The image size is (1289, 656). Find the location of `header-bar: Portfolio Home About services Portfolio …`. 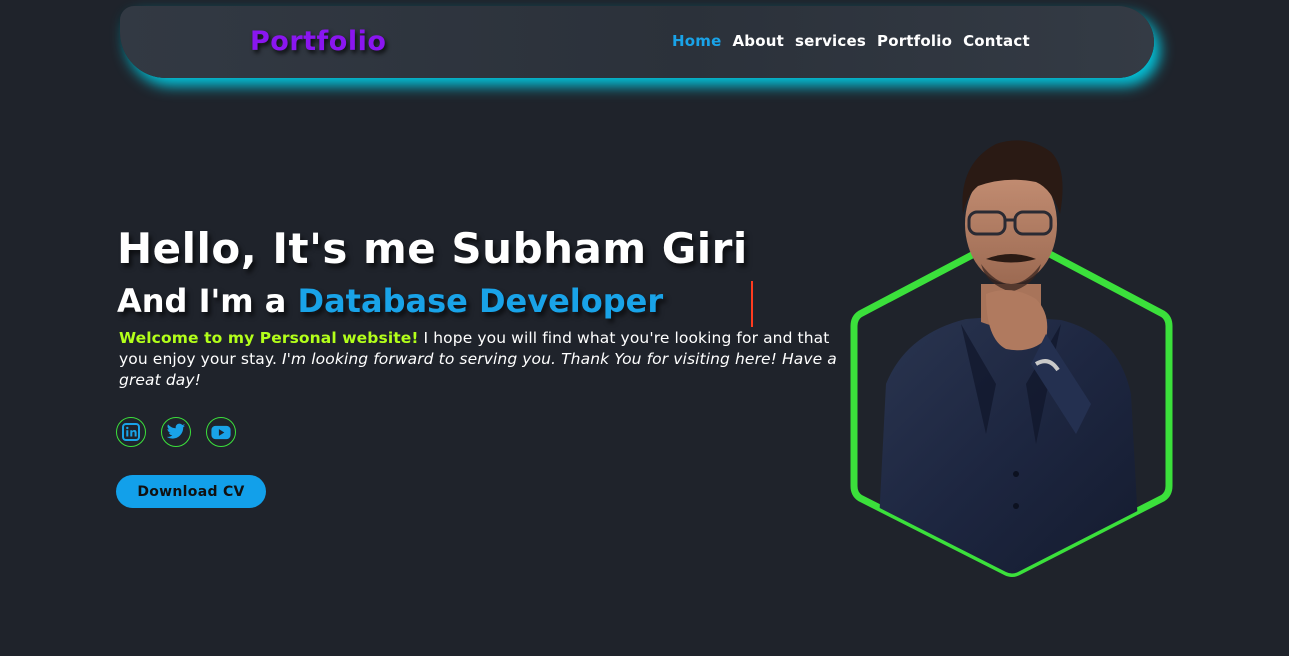

header-bar: Portfolio Home About services Portfolio … is located at coordinates (637, 42).